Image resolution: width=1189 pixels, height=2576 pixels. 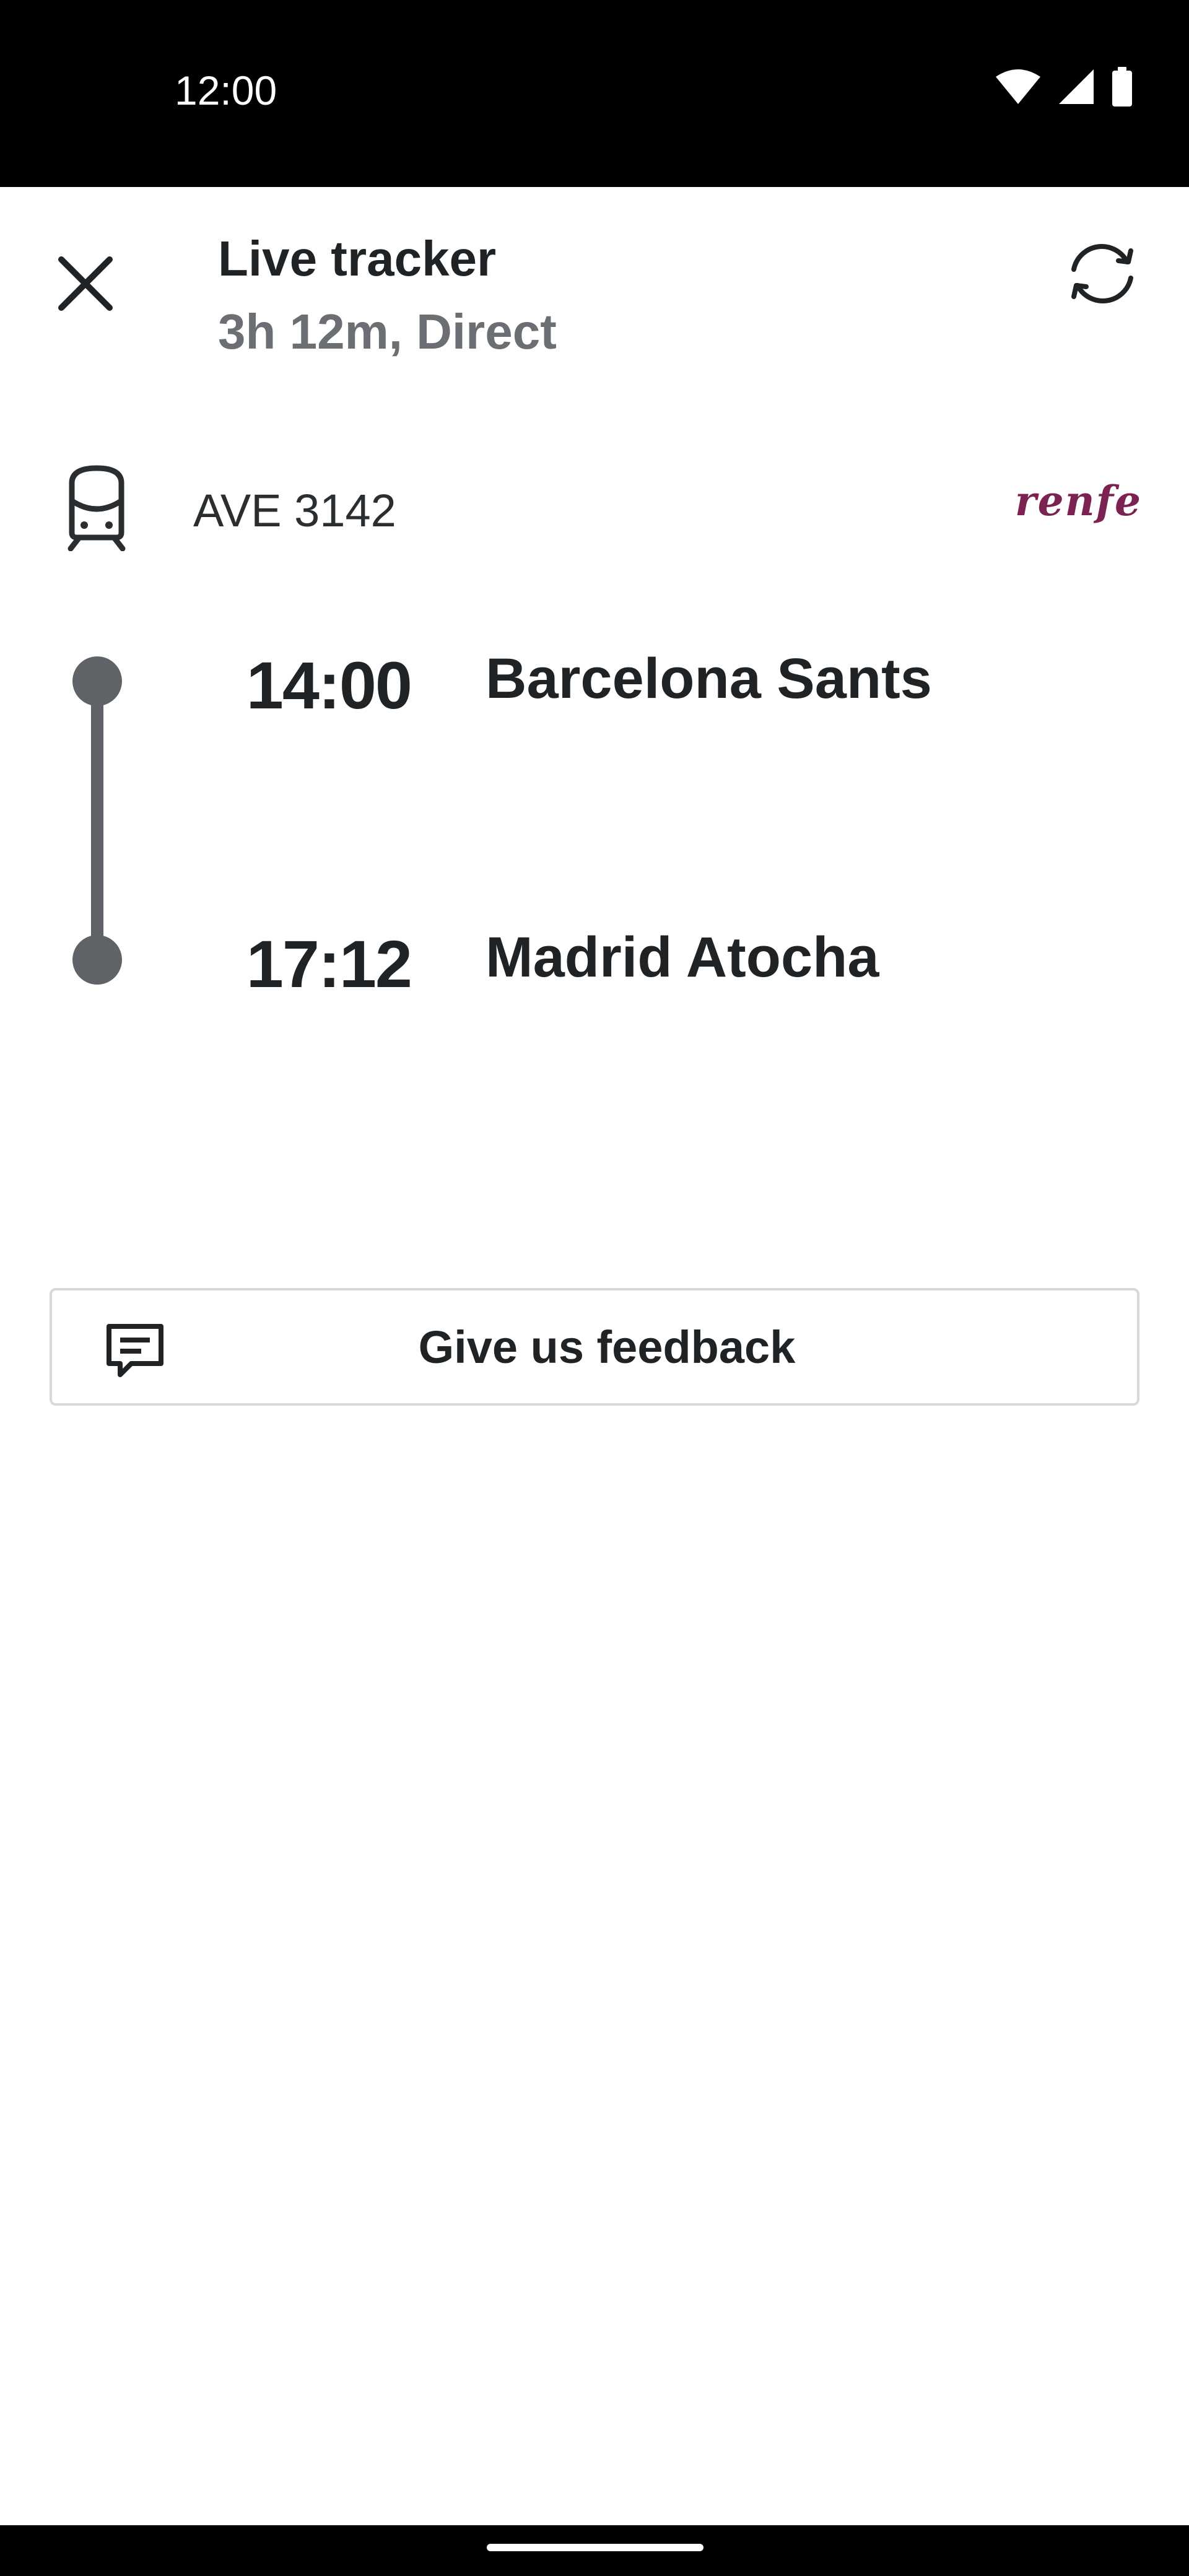 I want to click on status-icons, so click(x=1064, y=87).